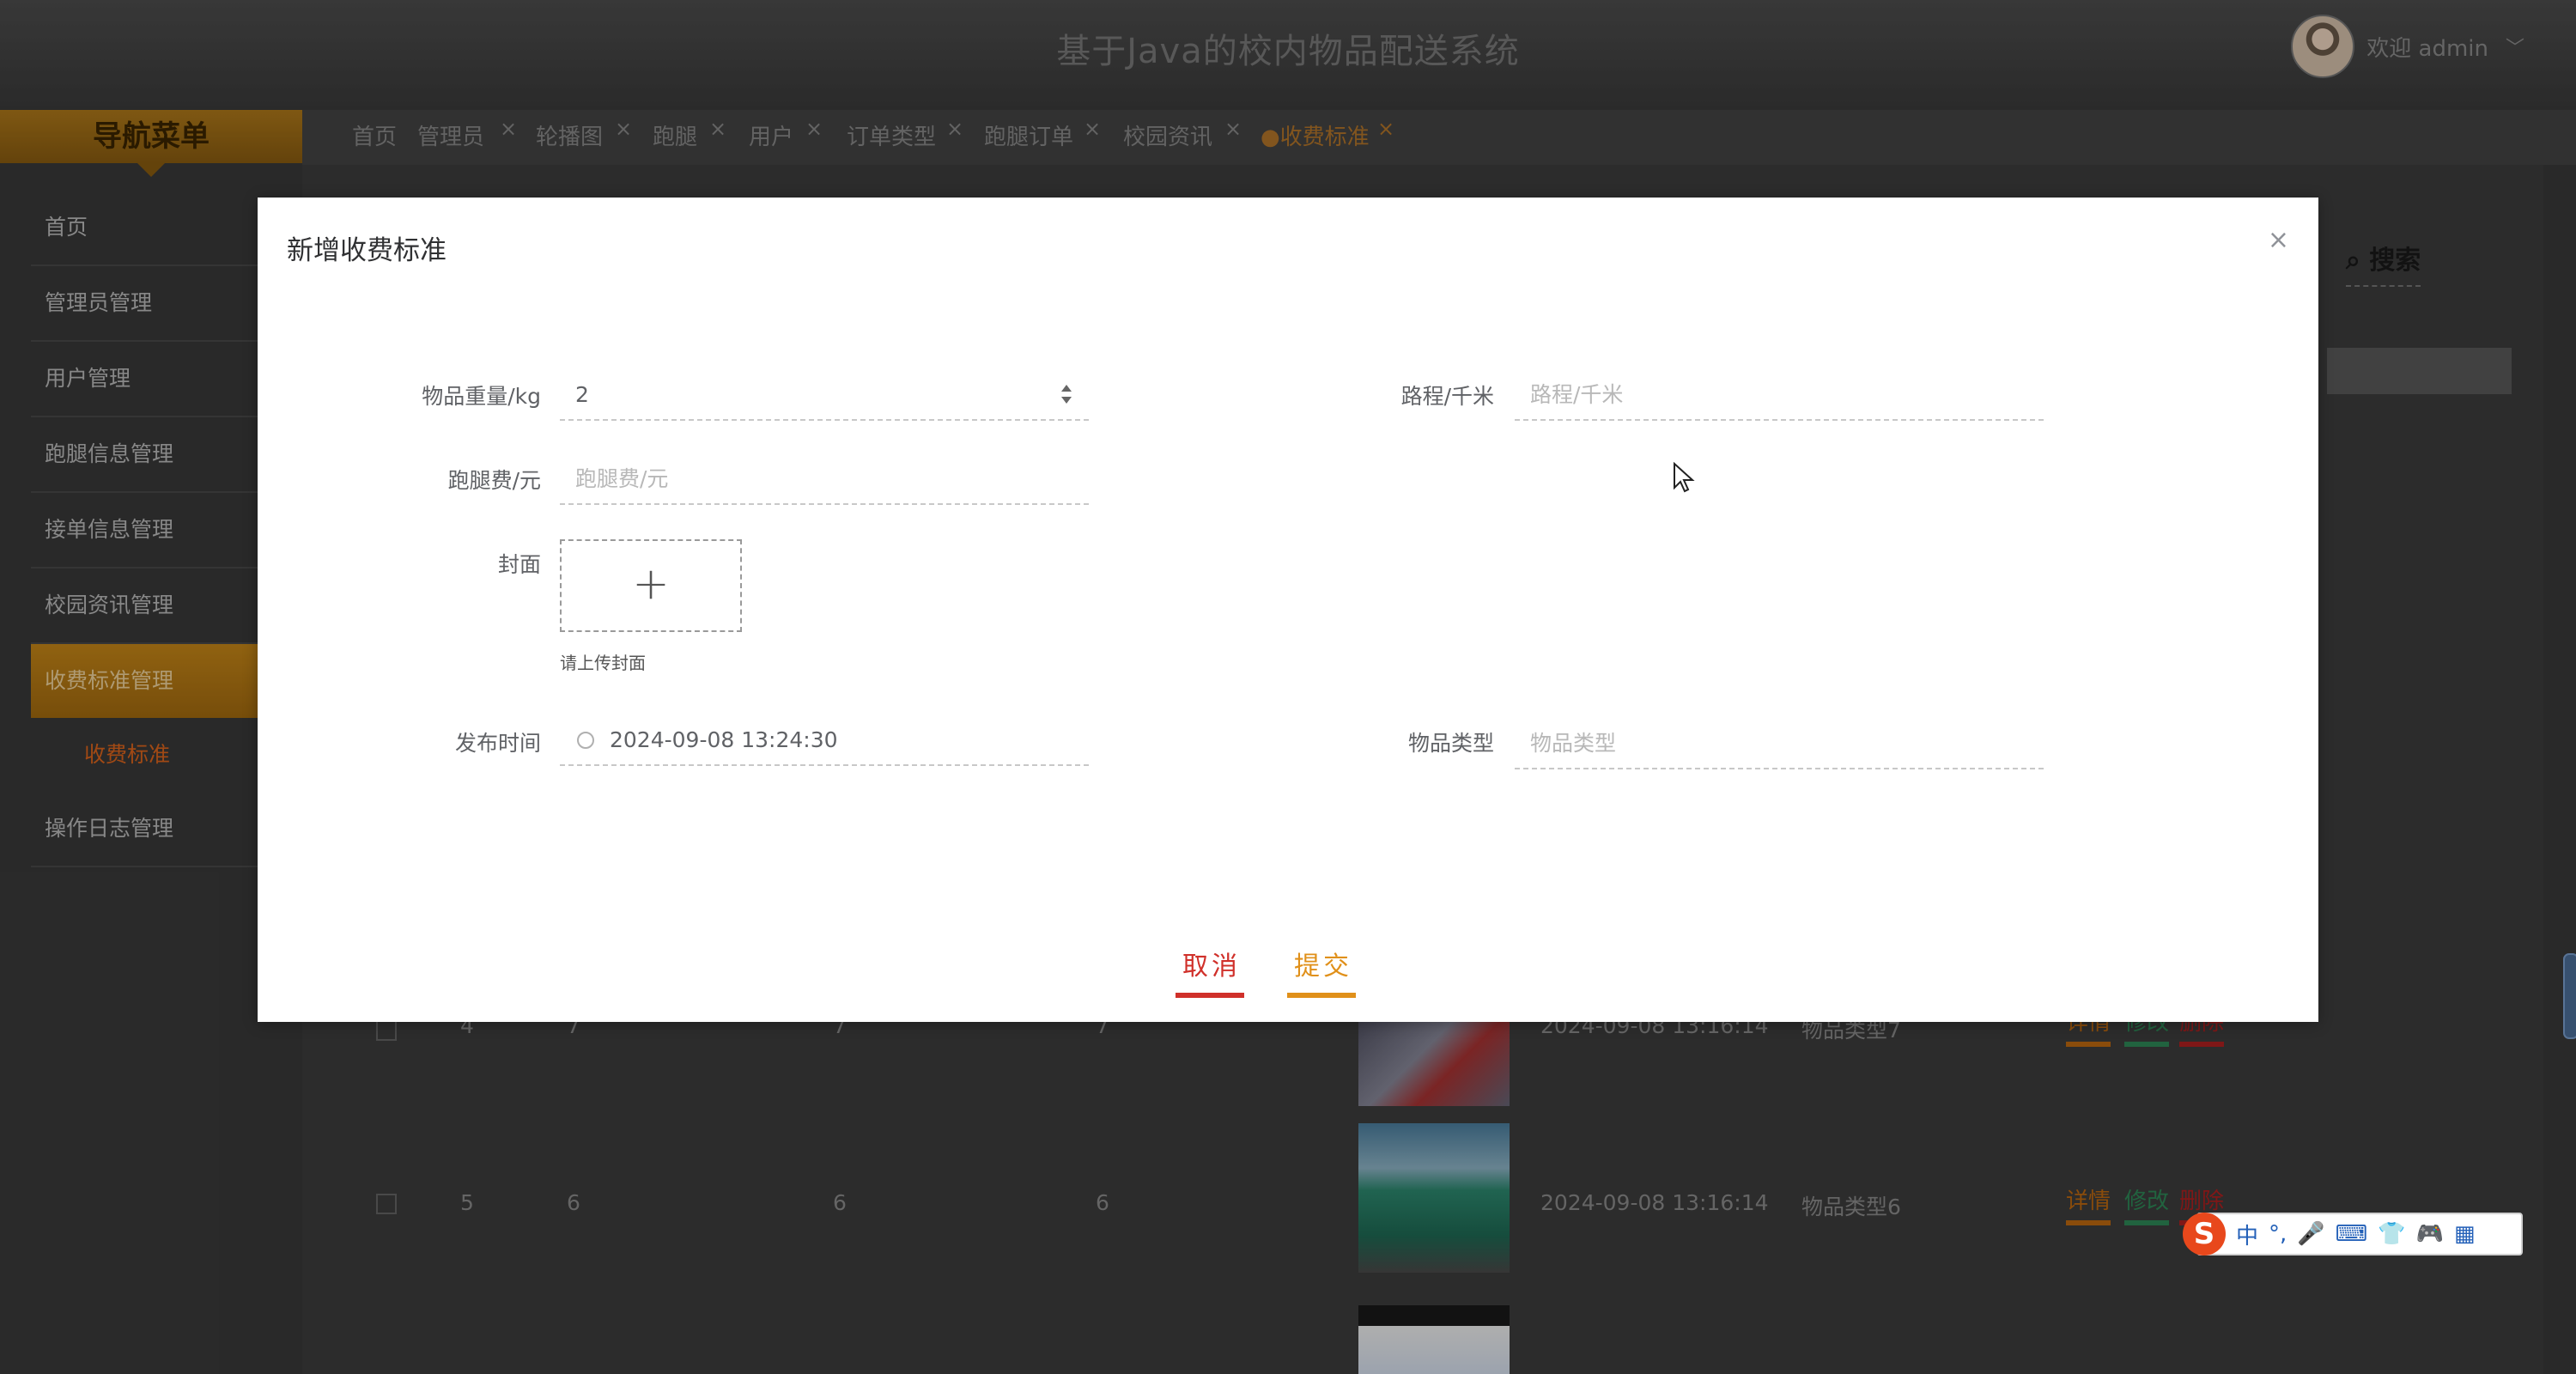  What do you see at coordinates (585, 740) in the screenshot?
I see `clock-icon` at bounding box center [585, 740].